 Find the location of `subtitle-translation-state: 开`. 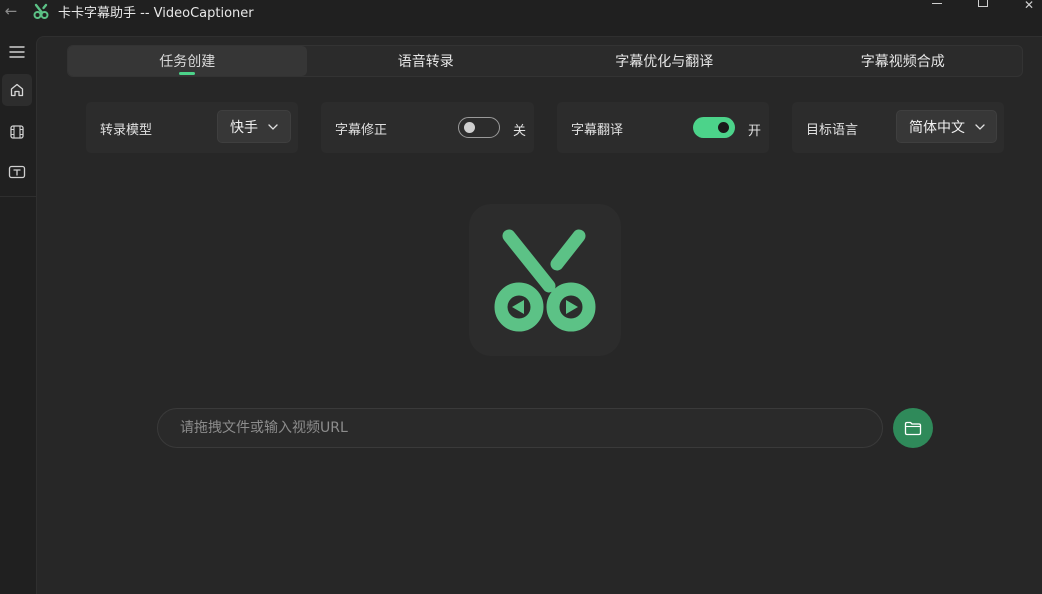

subtitle-translation-state: 开 is located at coordinates (755, 131).